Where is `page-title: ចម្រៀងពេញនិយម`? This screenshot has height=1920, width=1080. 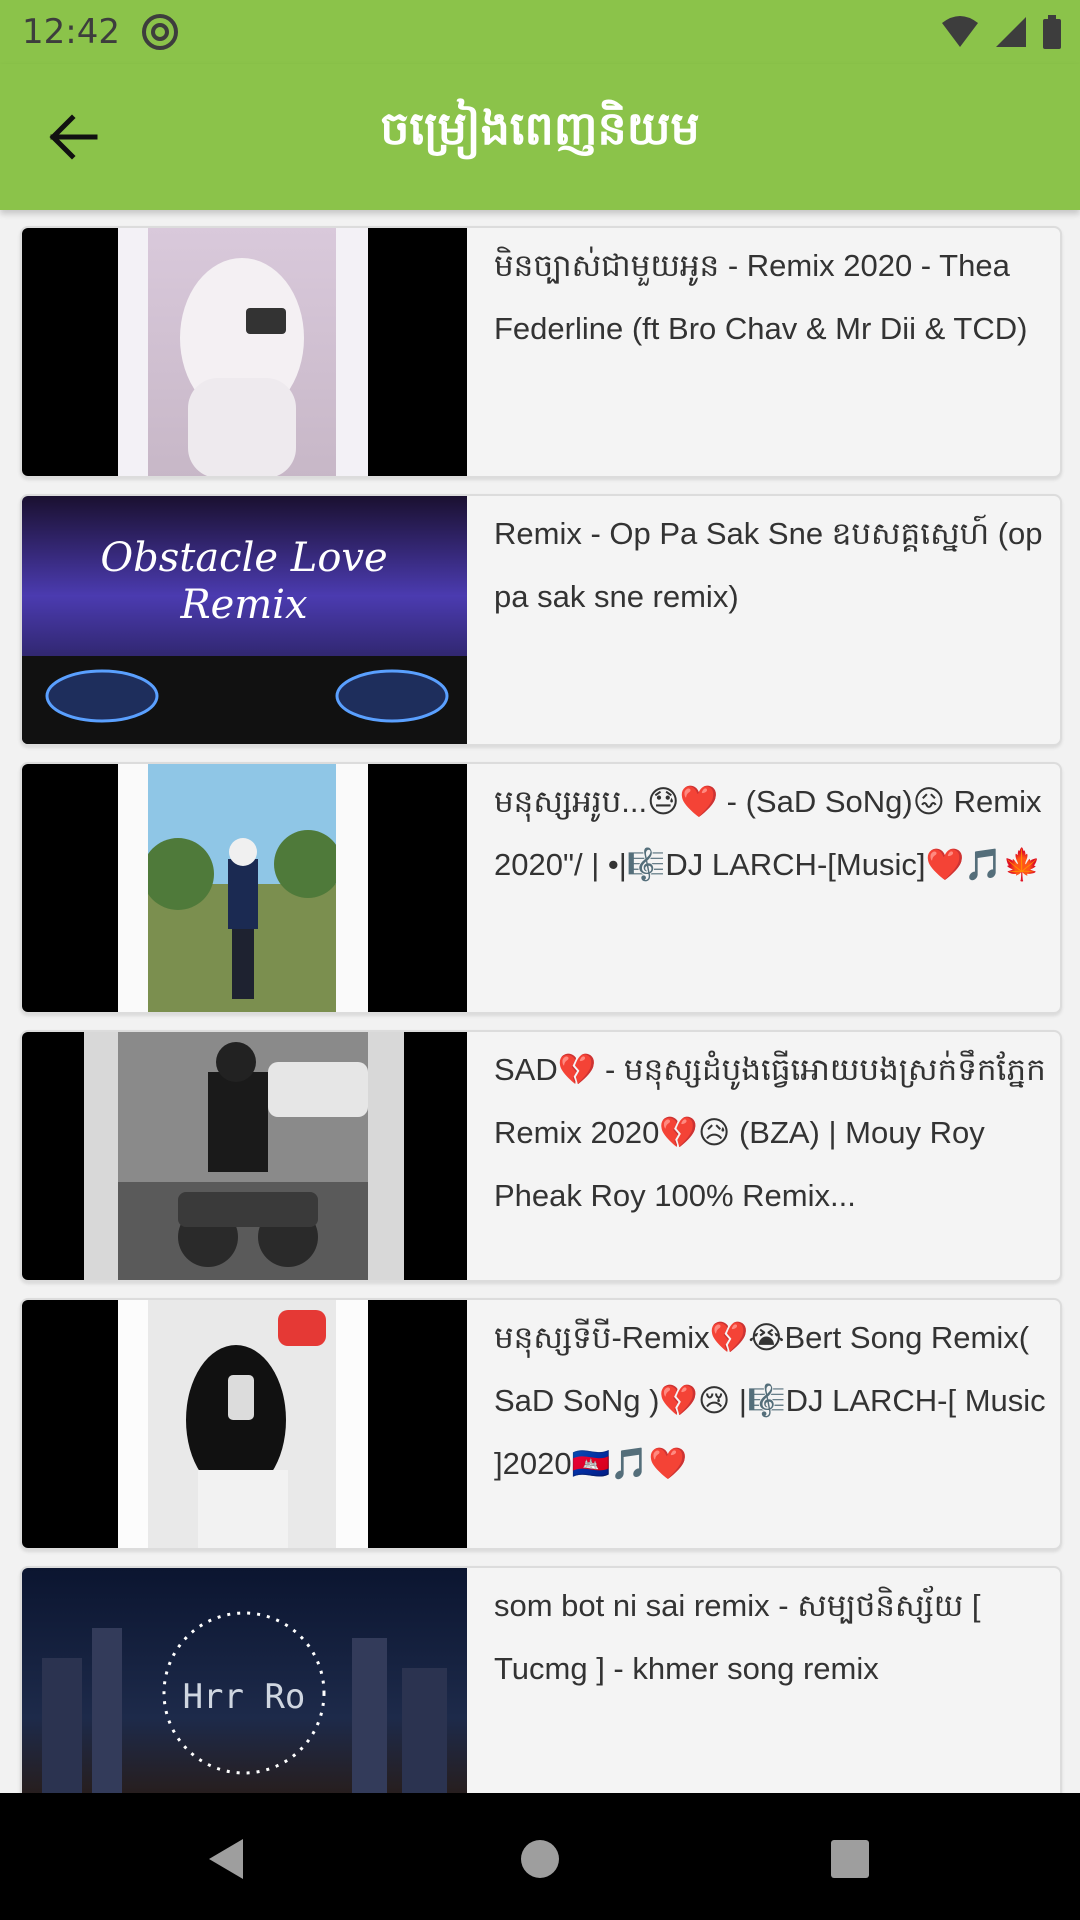 page-title: ចម្រៀងពេញនិយម is located at coordinates (540, 128).